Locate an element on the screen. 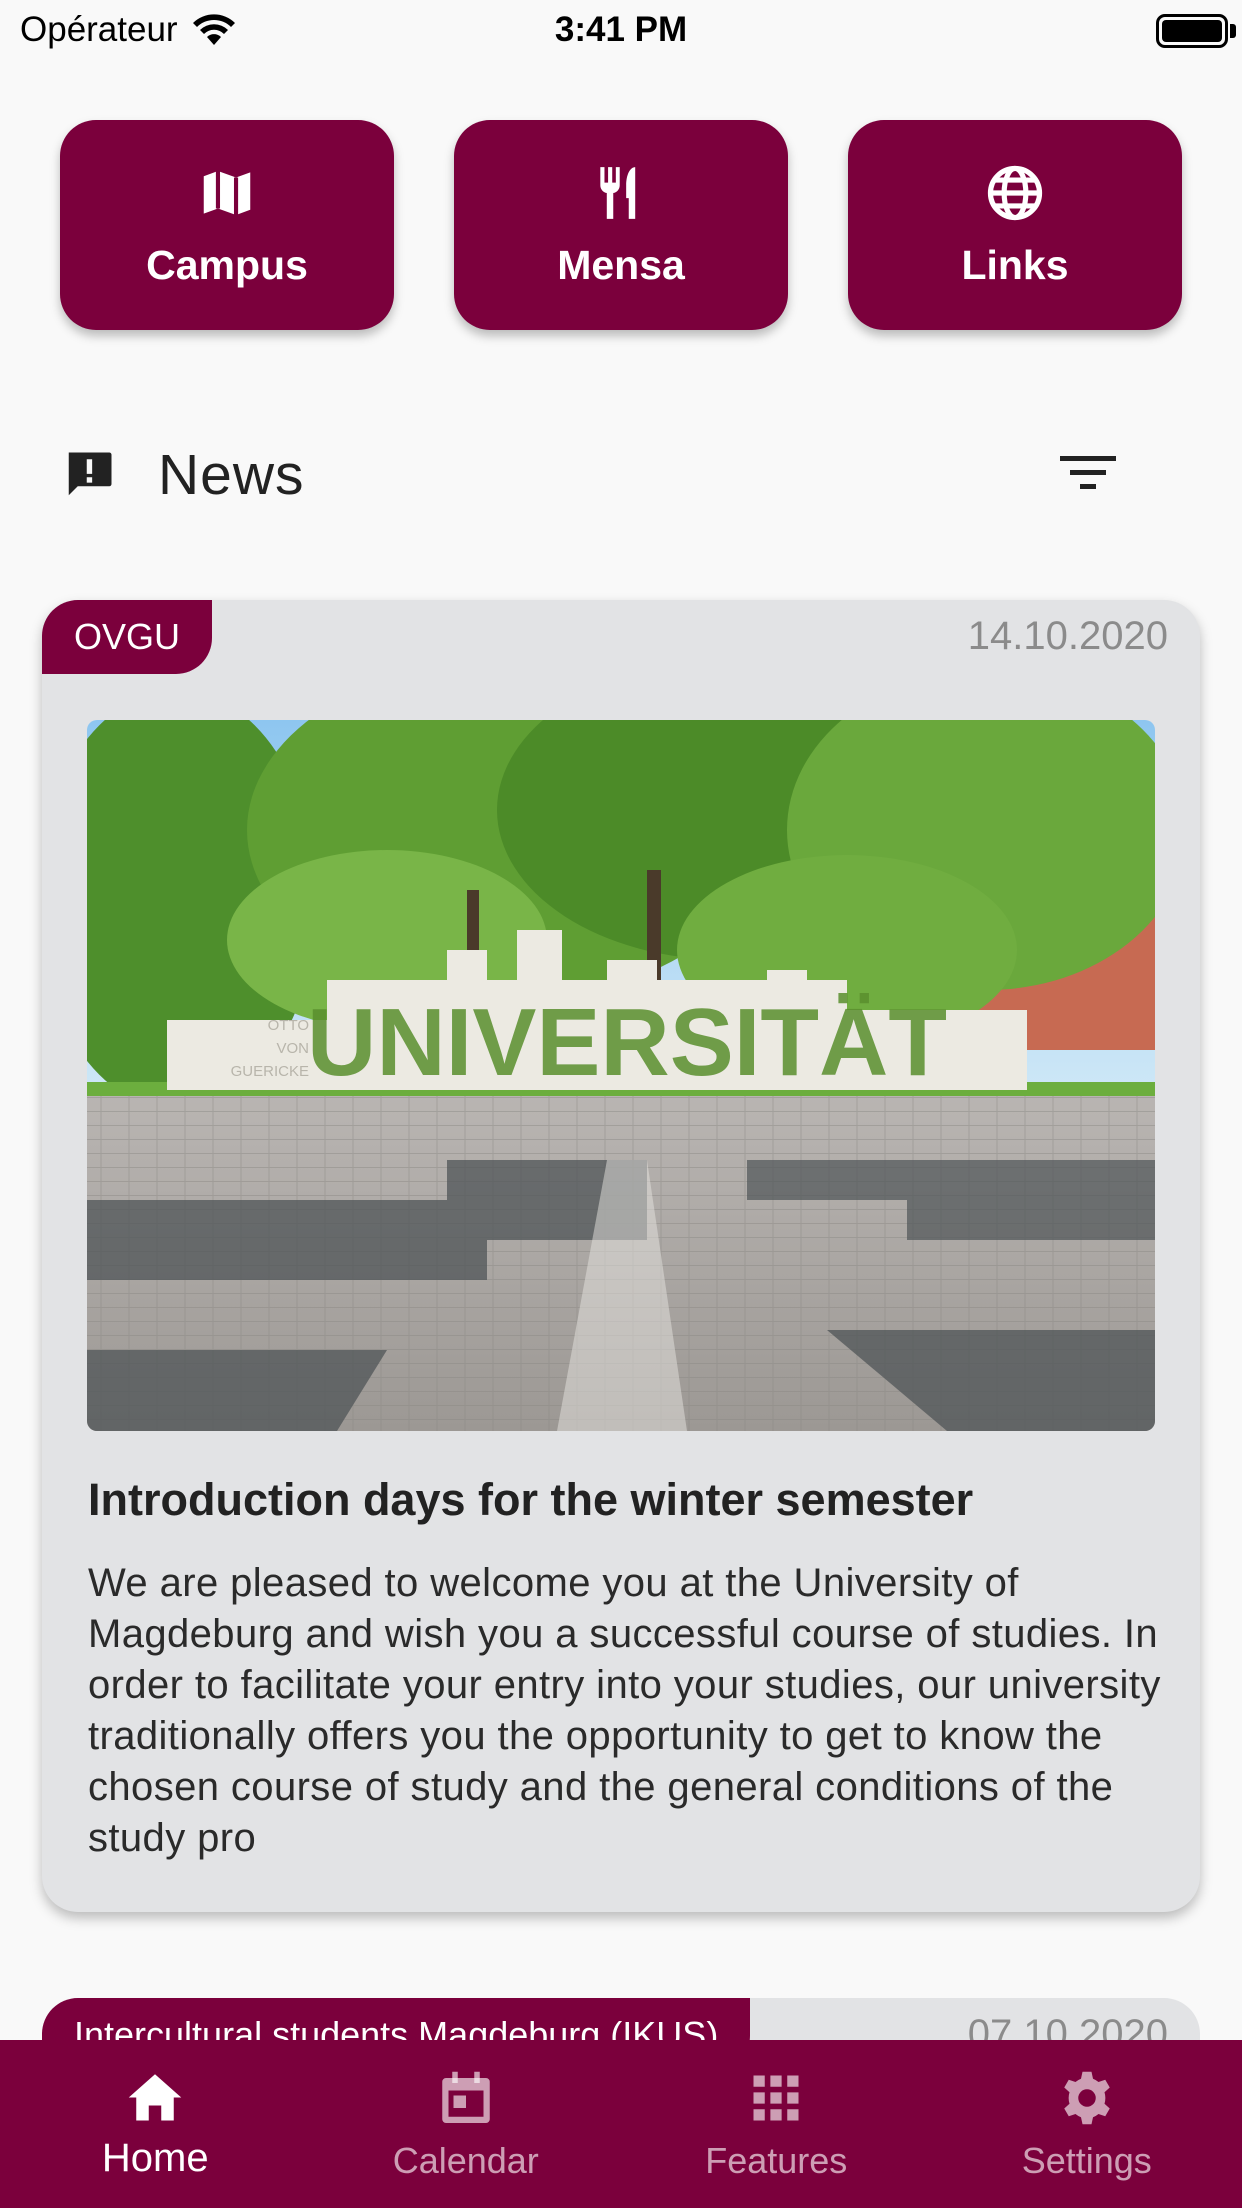 The image size is (1242, 2208). nav-calendar-label: Calendar is located at coordinates (465, 2160).